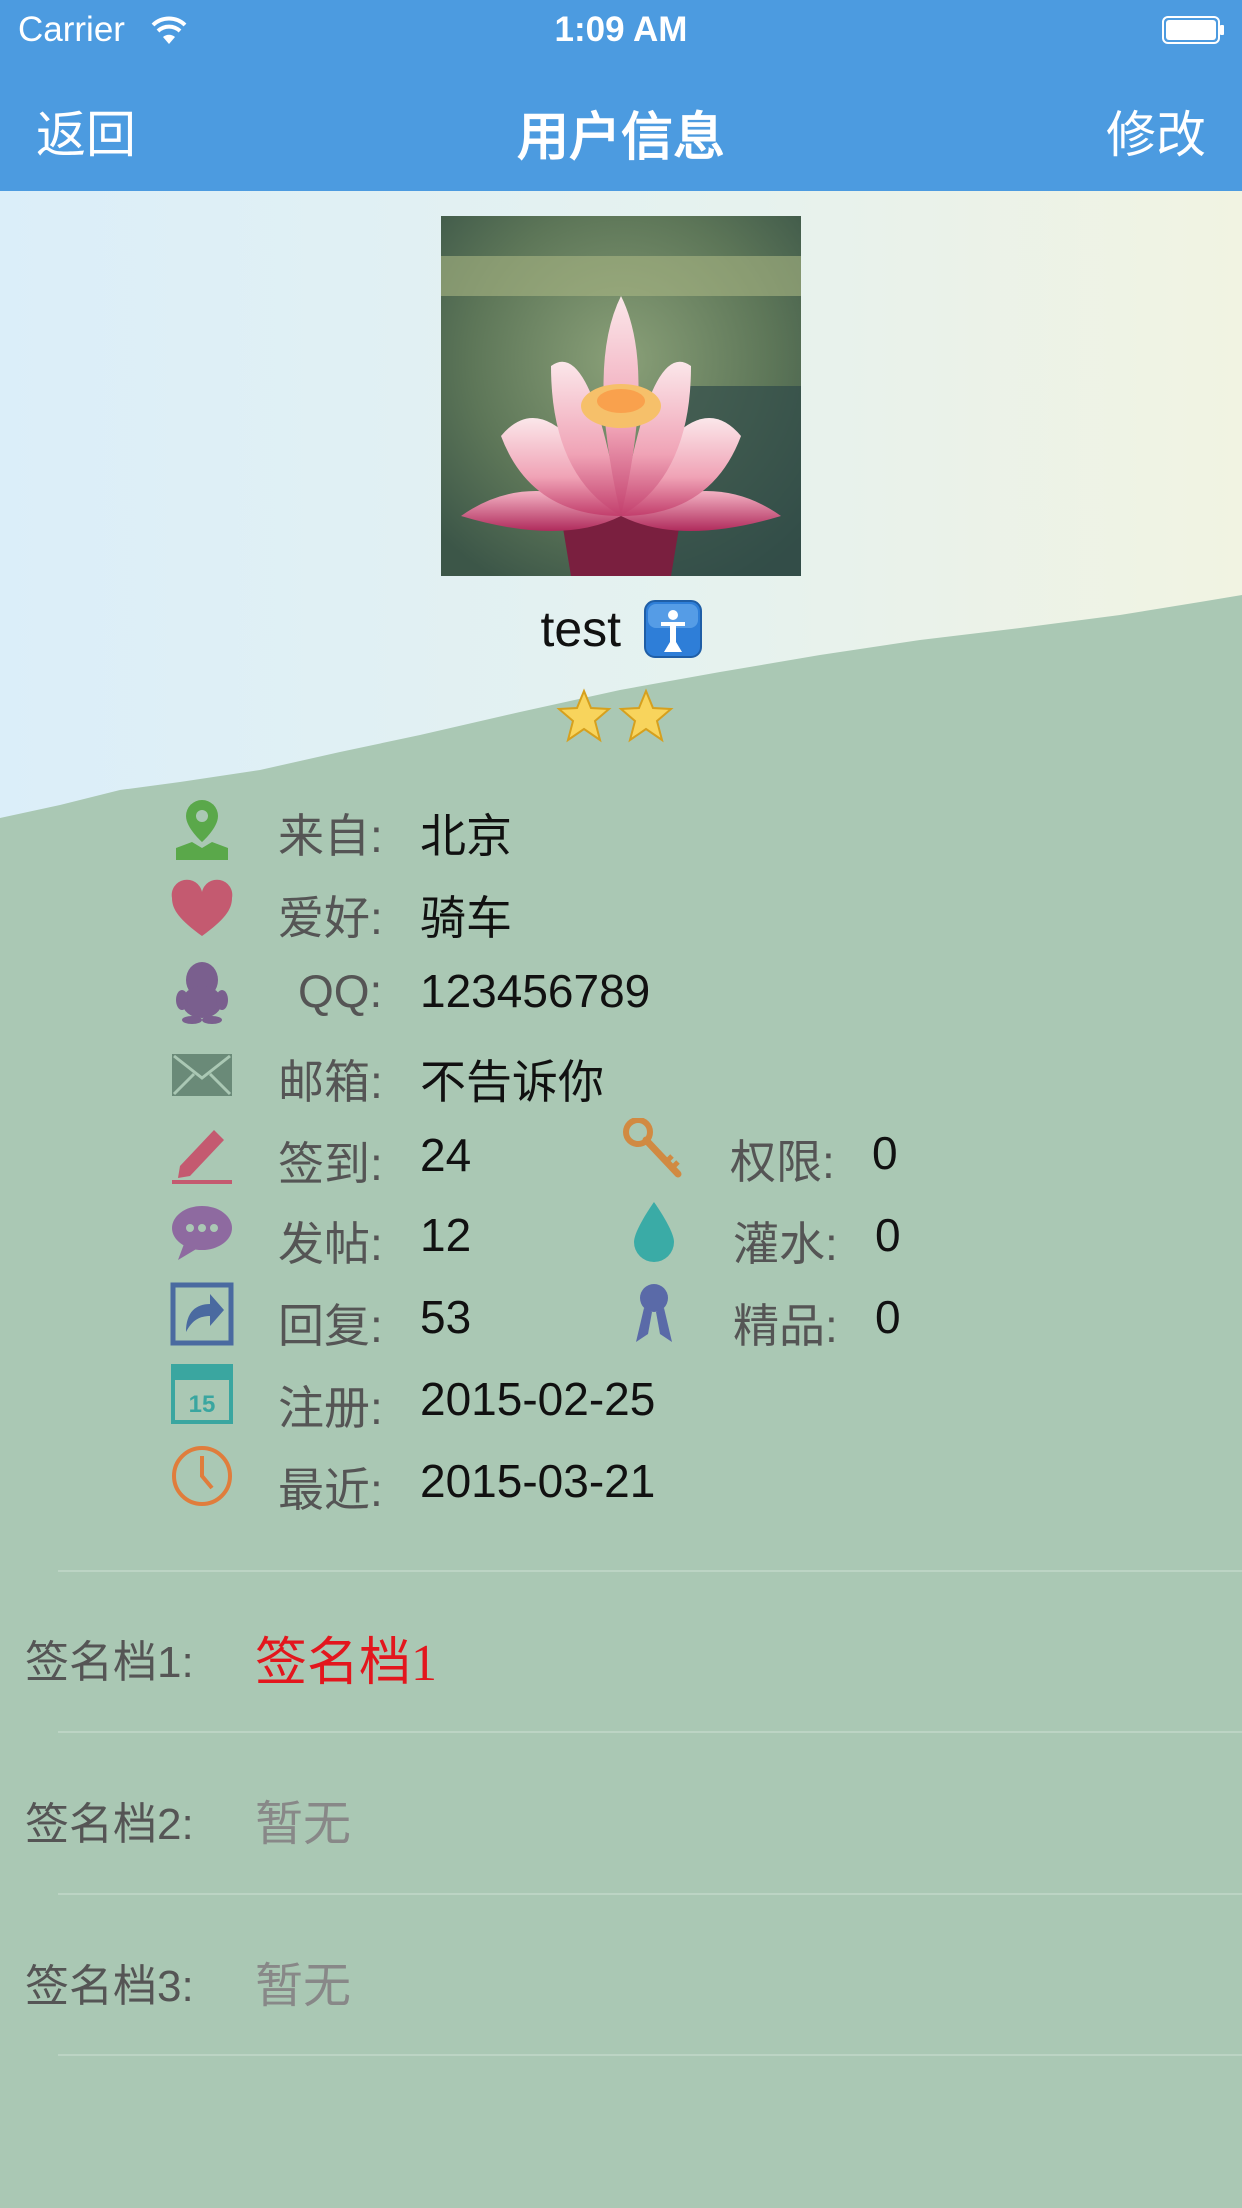 This screenshot has width=1242, height=2208. I want to click on replies-label: 回复:, so click(330, 1326).